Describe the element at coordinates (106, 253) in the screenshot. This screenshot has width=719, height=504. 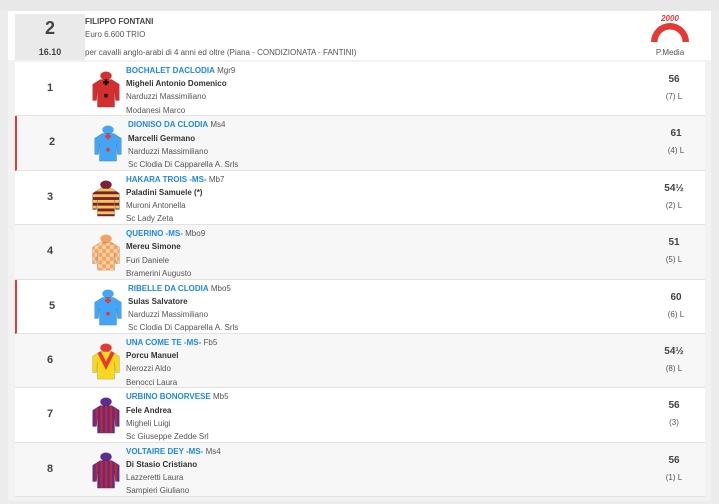
I see `jockey-silk-orange-icon` at that location.